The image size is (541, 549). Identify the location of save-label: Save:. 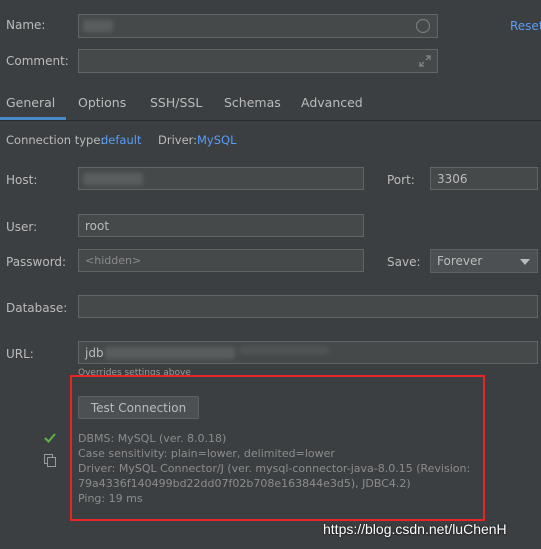
(404, 262).